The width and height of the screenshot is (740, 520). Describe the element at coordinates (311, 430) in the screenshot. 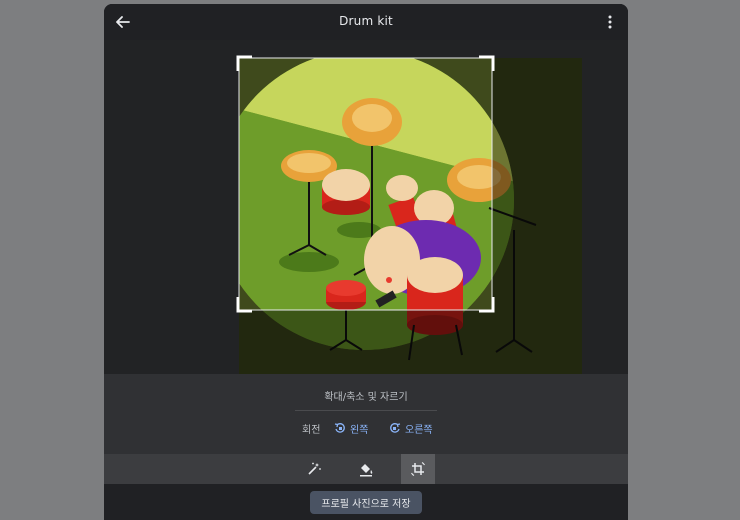

I see `rotate-label: 회전` at that location.